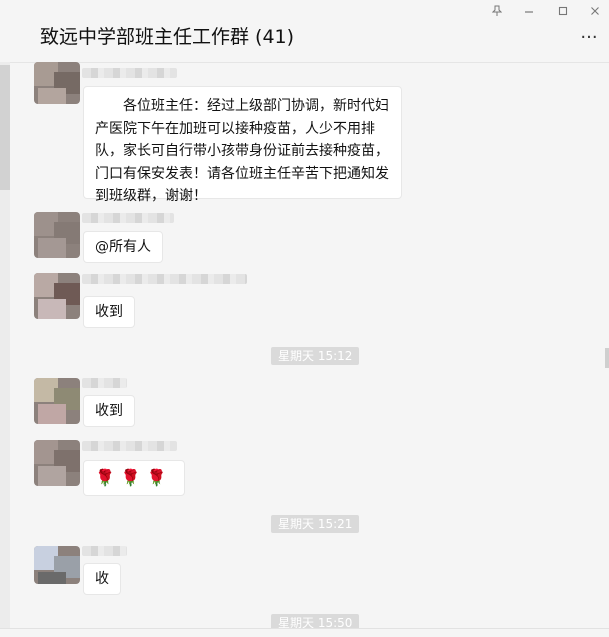 This screenshot has width=609, height=637. Describe the element at coordinates (595, 13) in the screenshot. I see `close-icon` at that location.